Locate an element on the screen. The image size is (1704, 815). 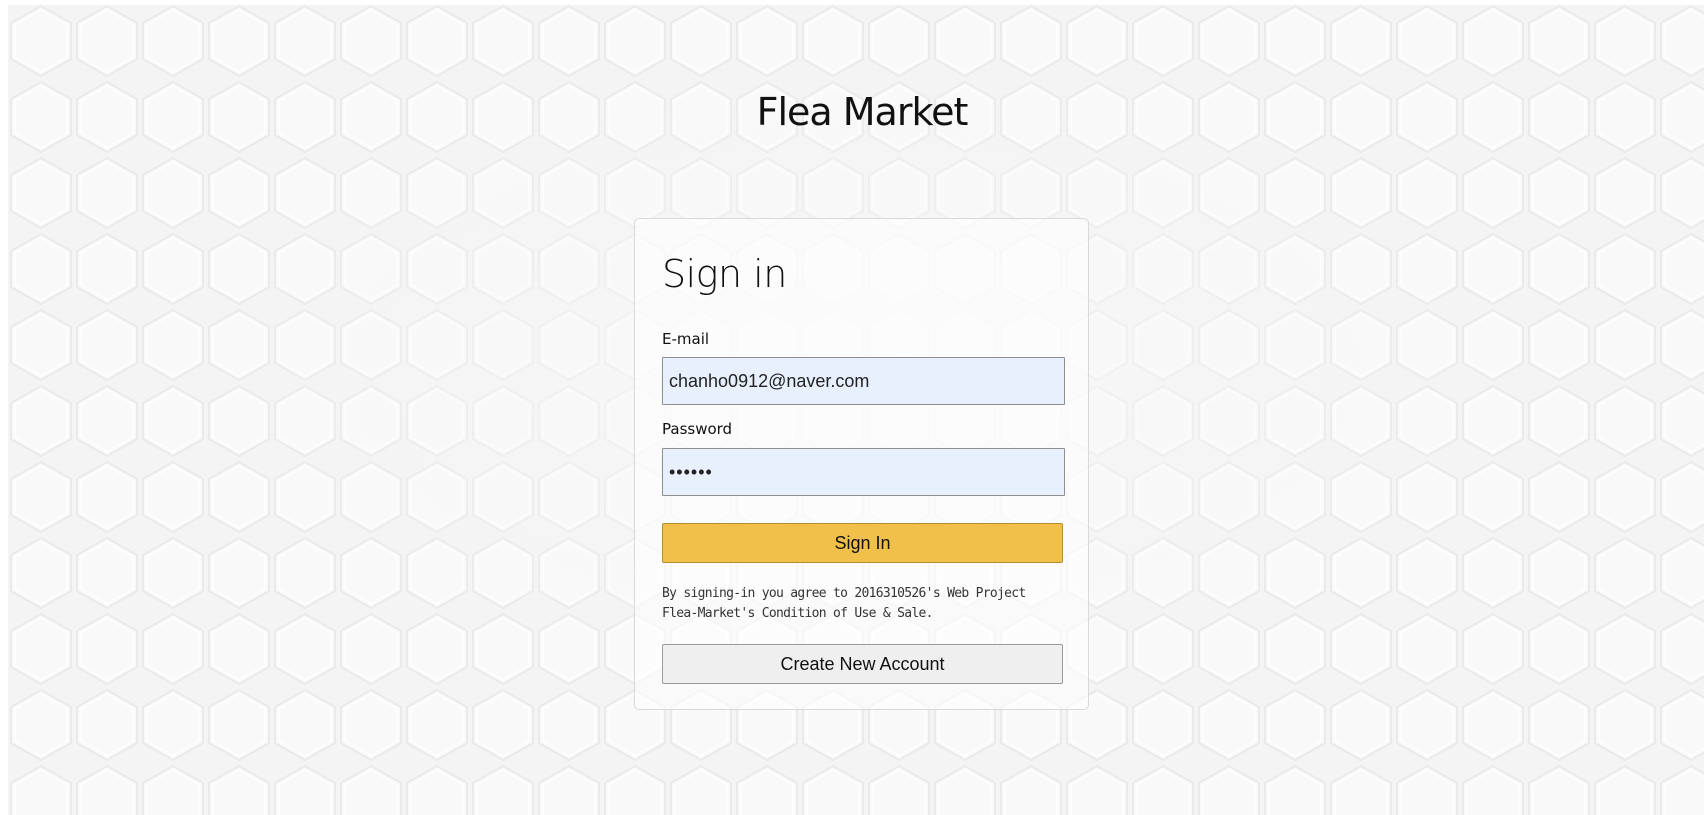
email-field is located at coordinates (863, 381).